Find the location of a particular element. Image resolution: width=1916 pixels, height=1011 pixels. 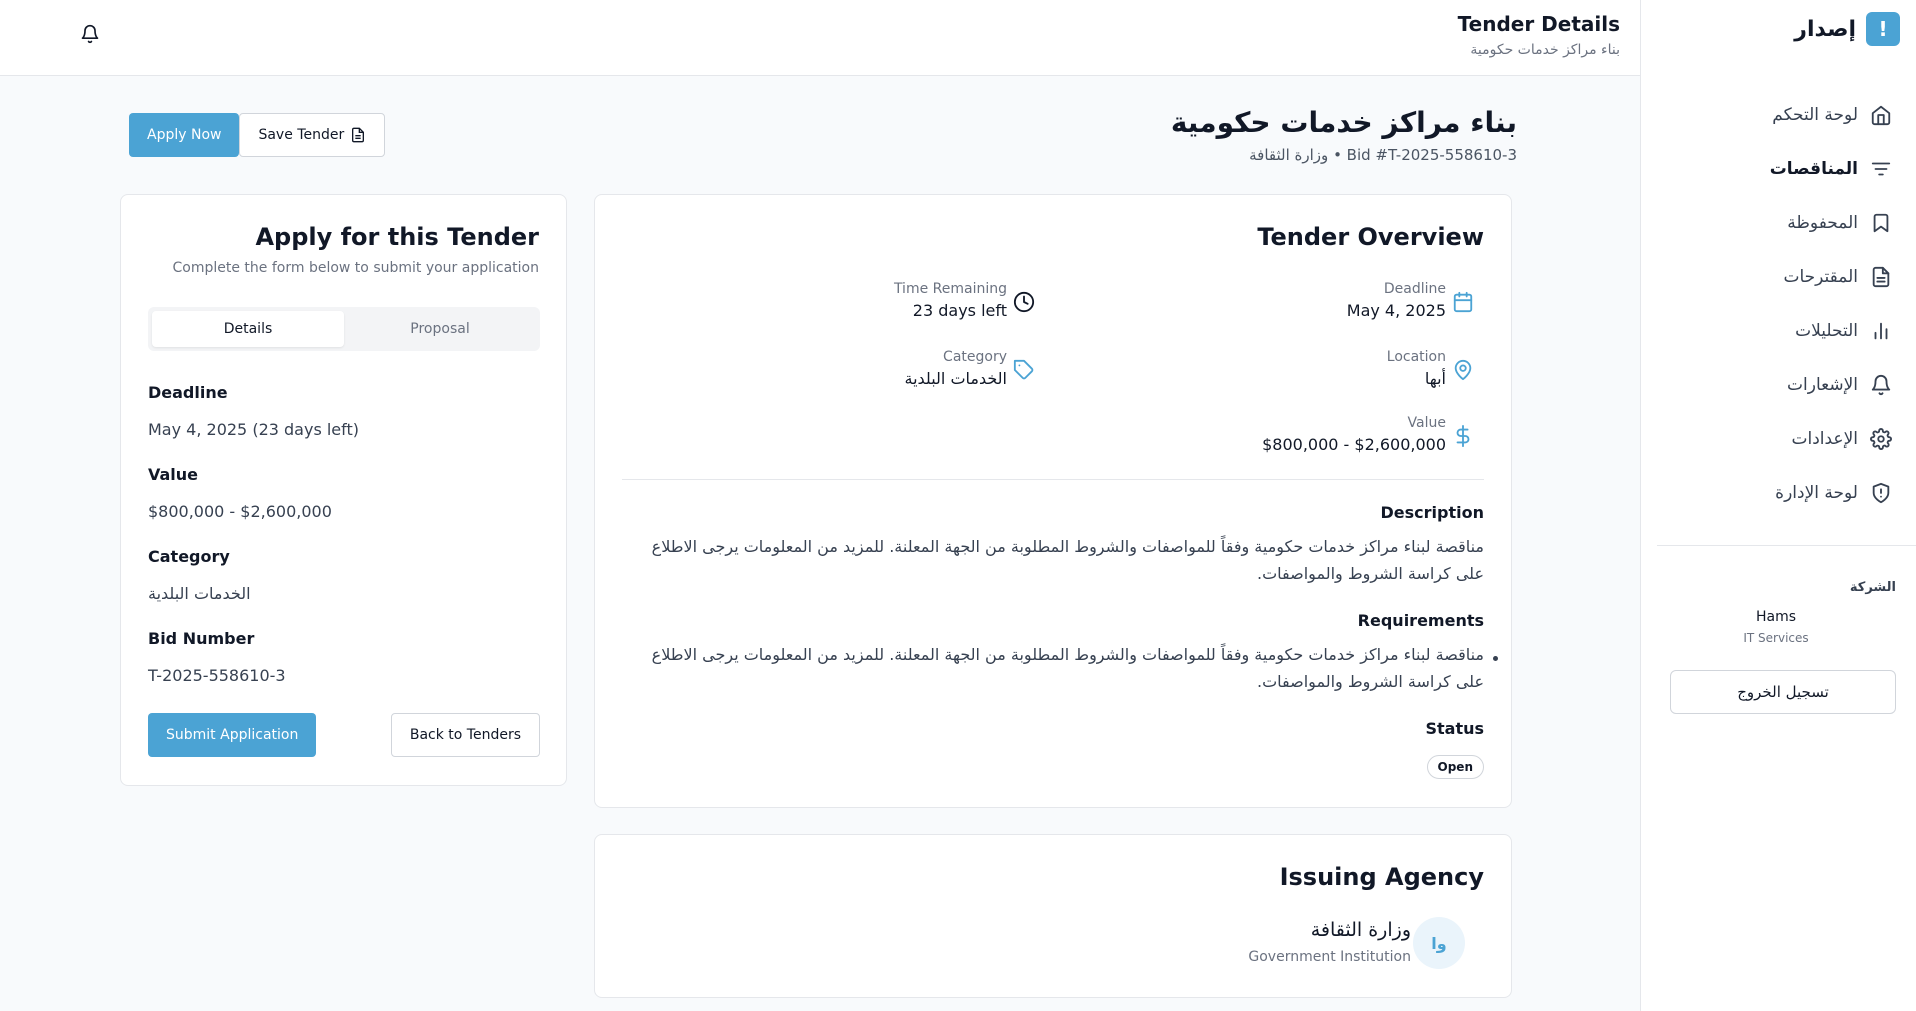

brand-name: إصدار is located at coordinates (1825, 29).